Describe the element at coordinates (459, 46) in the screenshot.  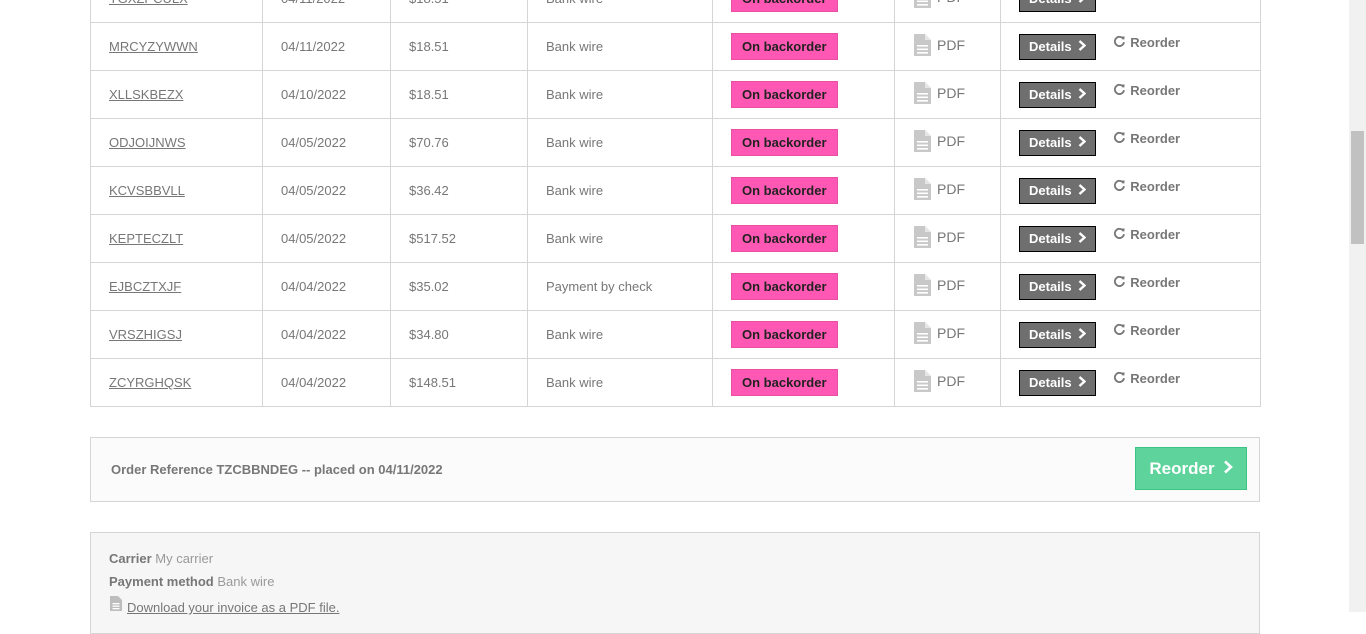
I see `order-total-cell: $18.51` at that location.